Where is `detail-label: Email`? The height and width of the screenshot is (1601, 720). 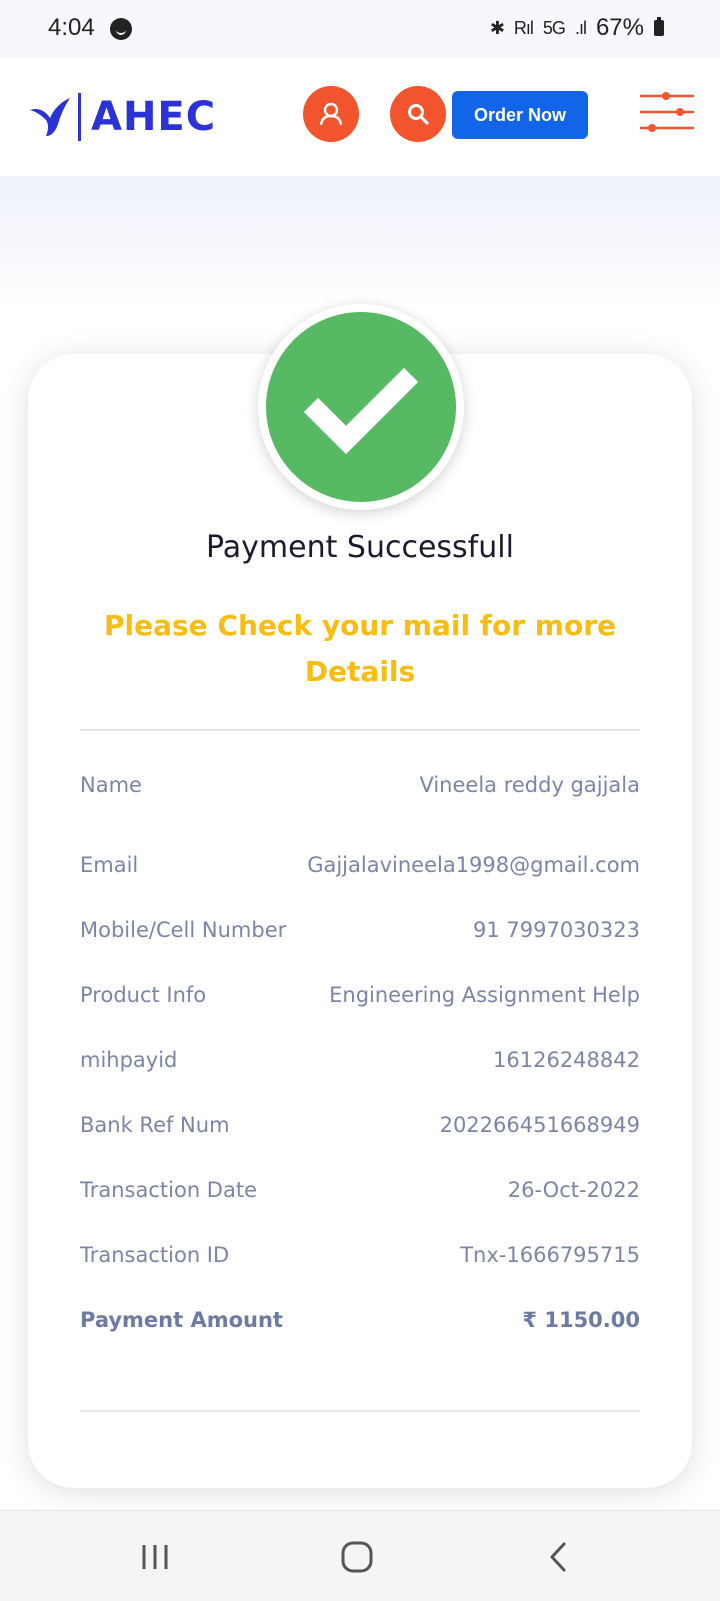 detail-label: Email is located at coordinates (109, 865).